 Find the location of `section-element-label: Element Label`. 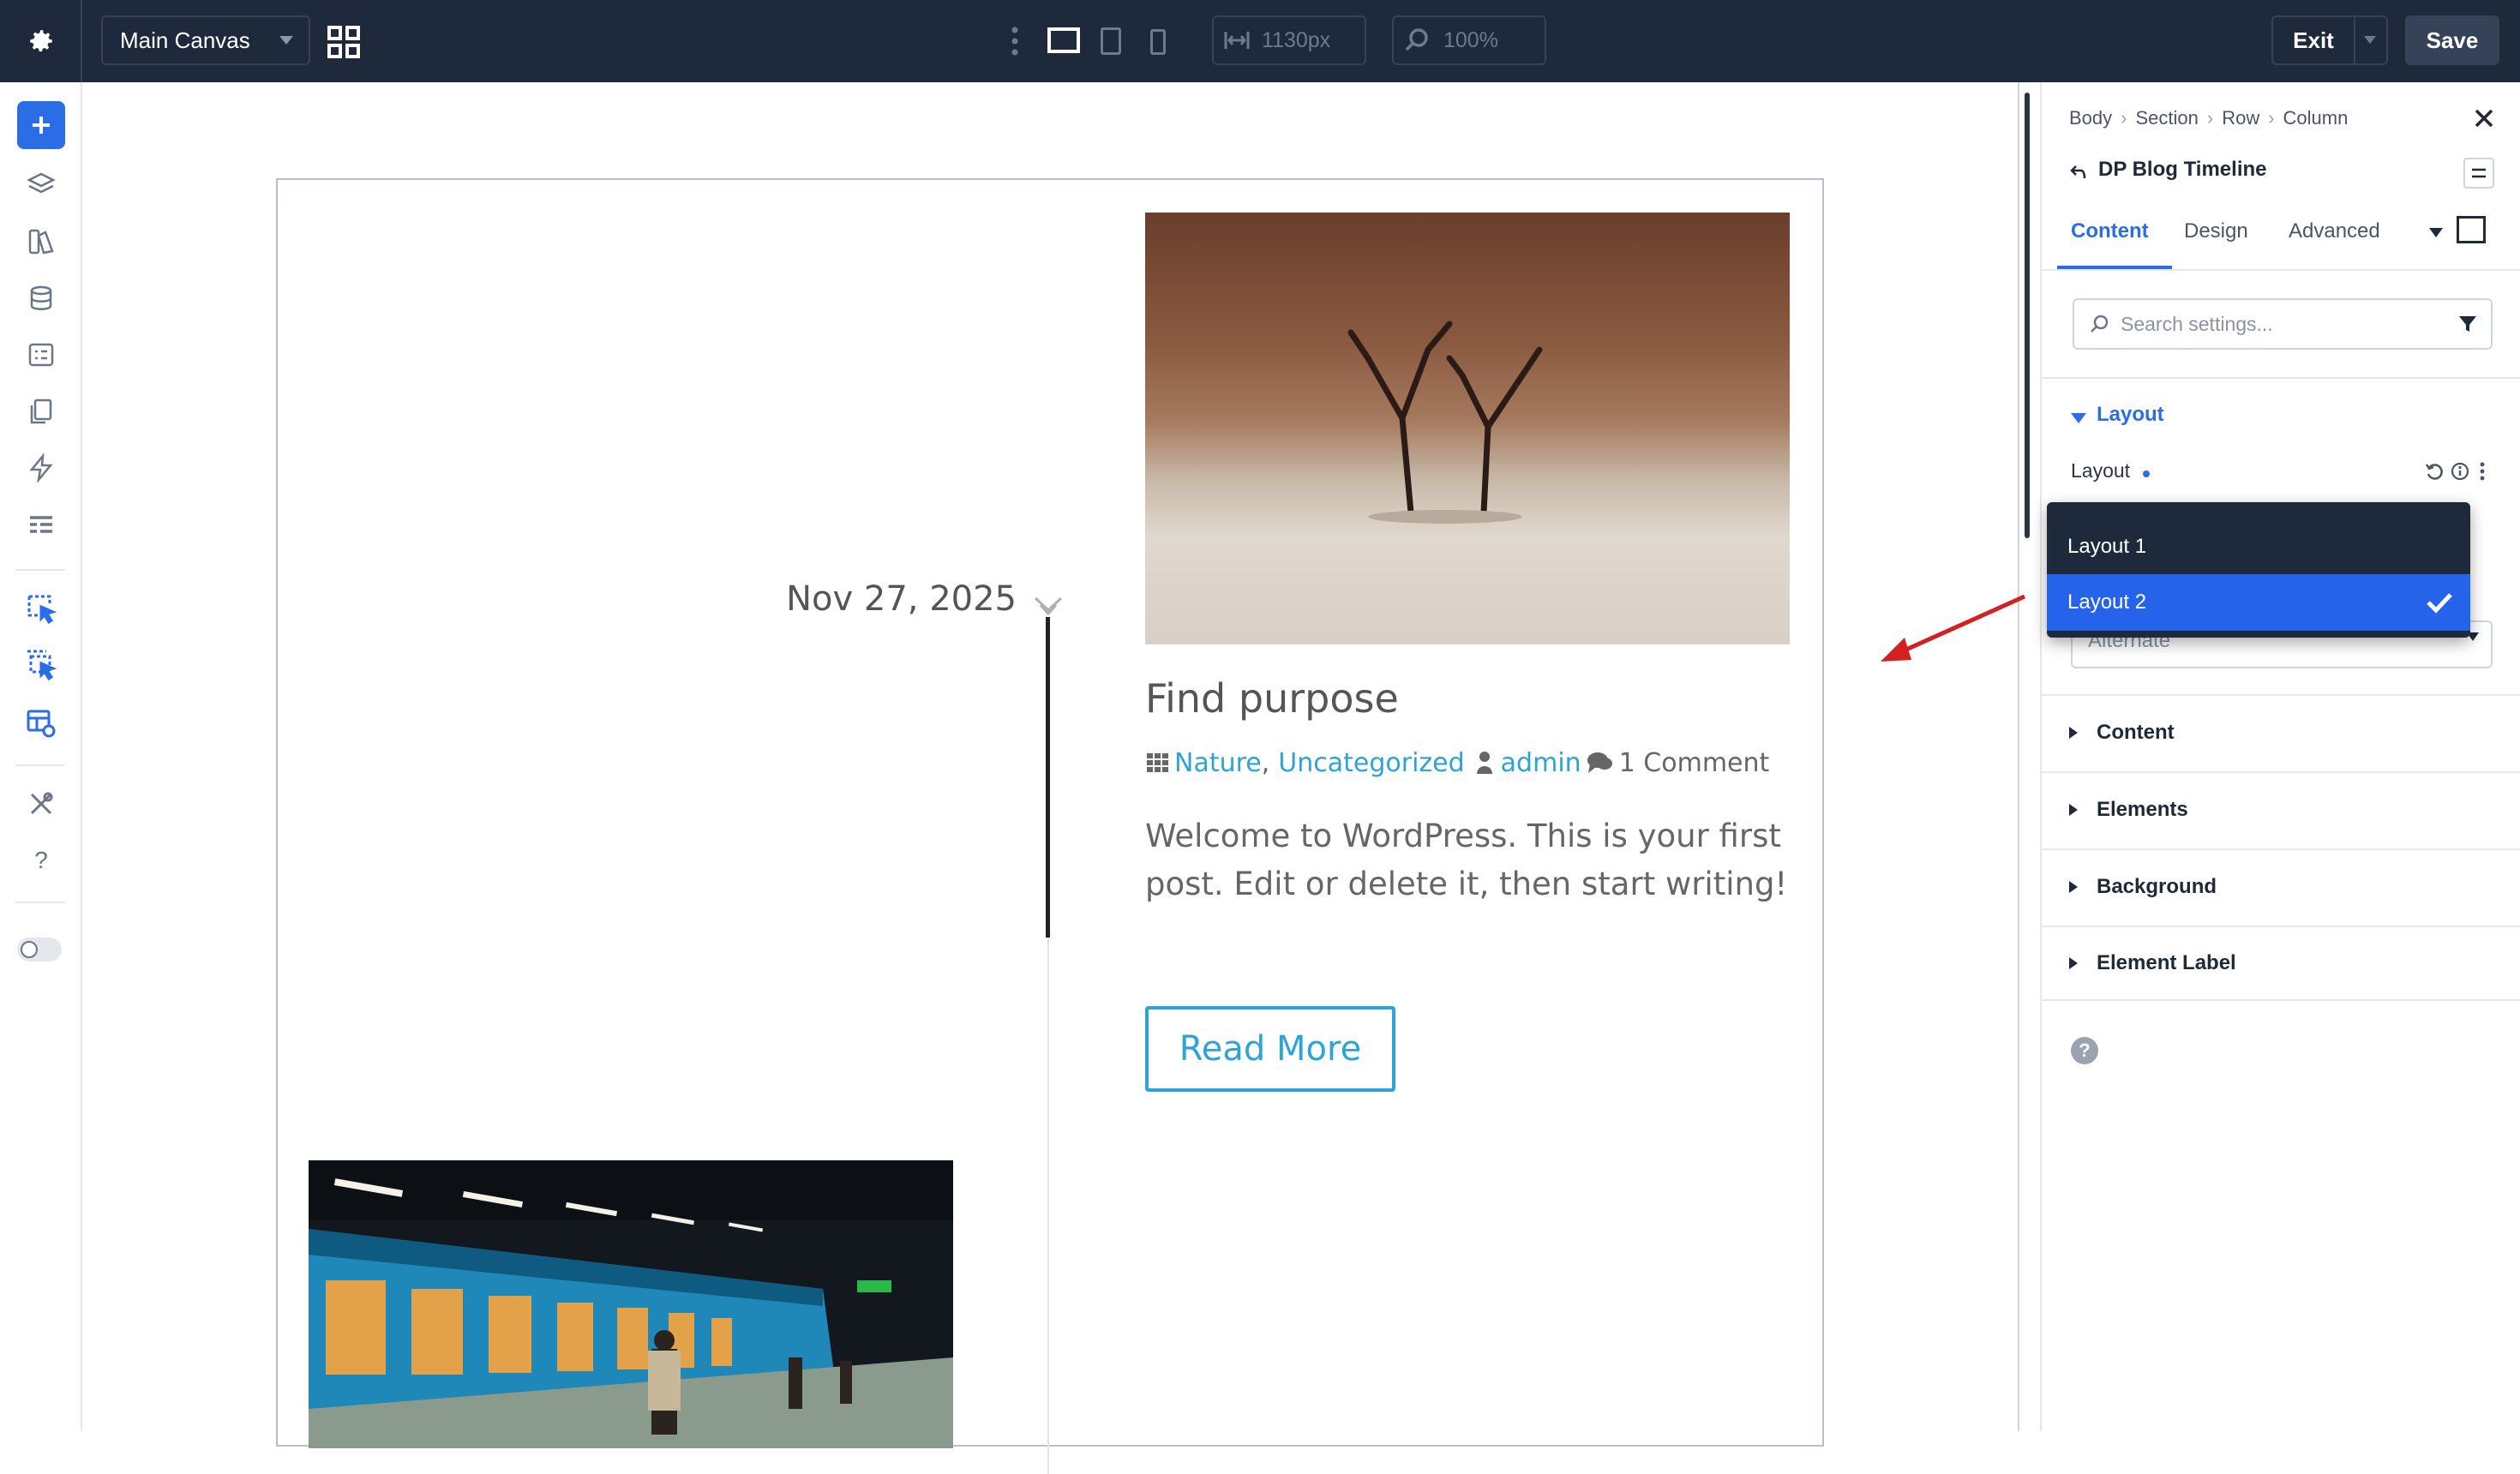

section-element-label: Element Label is located at coordinates (2281, 964).